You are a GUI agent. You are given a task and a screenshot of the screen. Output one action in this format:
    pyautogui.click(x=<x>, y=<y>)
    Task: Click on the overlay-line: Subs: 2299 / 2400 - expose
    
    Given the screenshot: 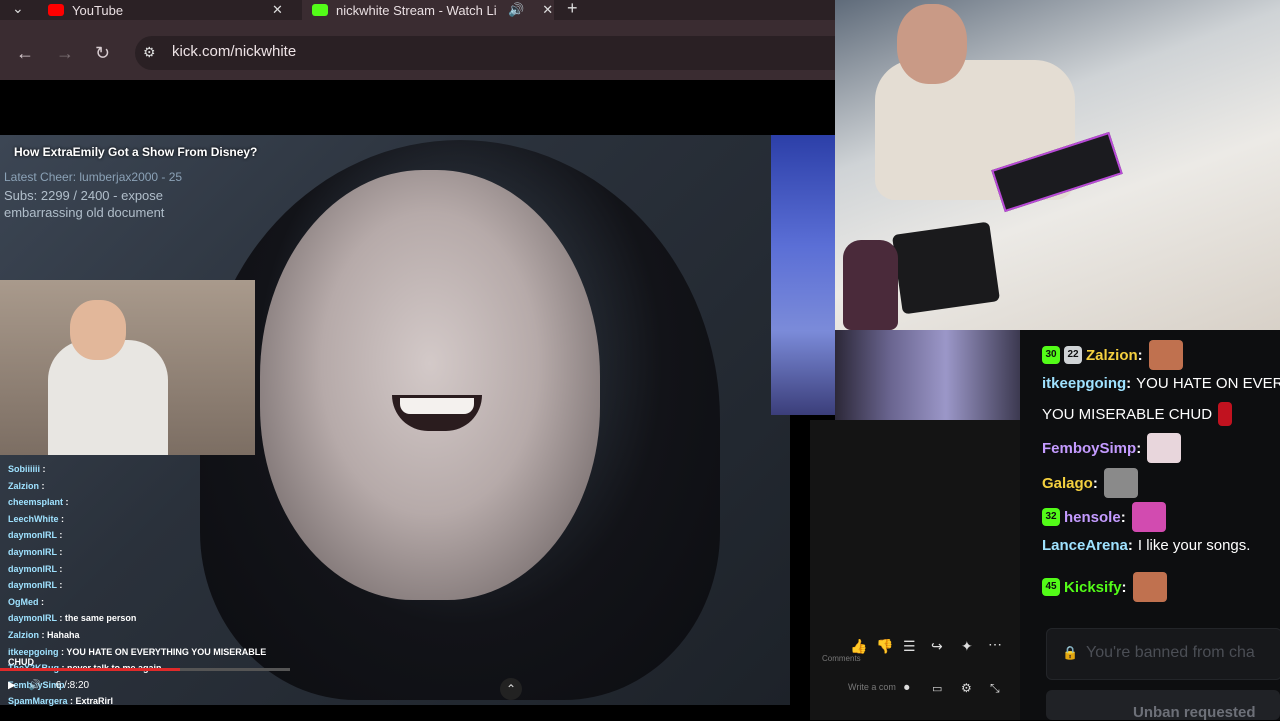 What is the action you would take?
    pyautogui.click(x=84, y=195)
    